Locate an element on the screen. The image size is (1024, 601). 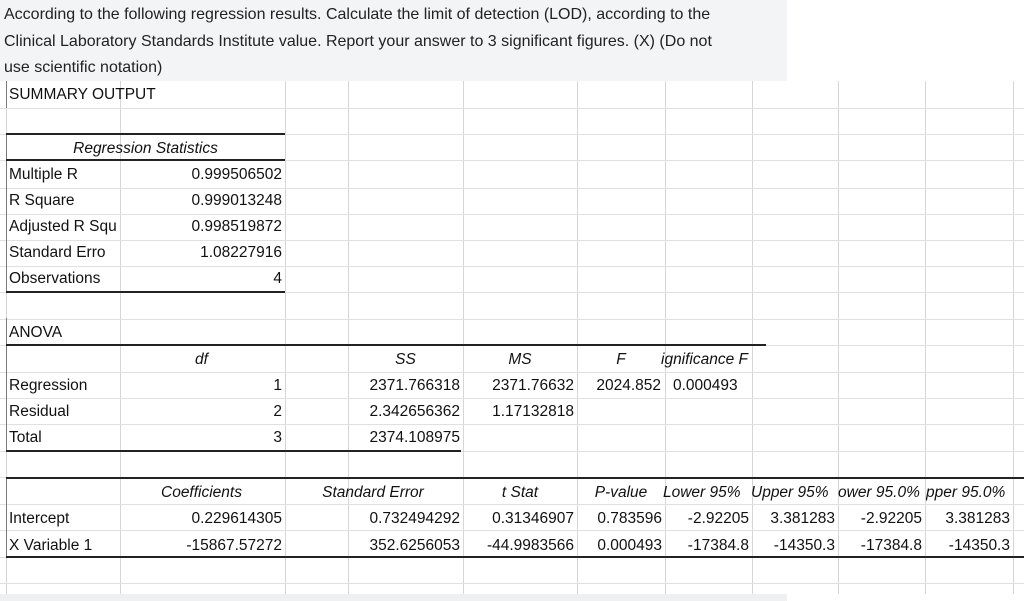
coef-value: 0.229614305 is located at coordinates (236, 518).